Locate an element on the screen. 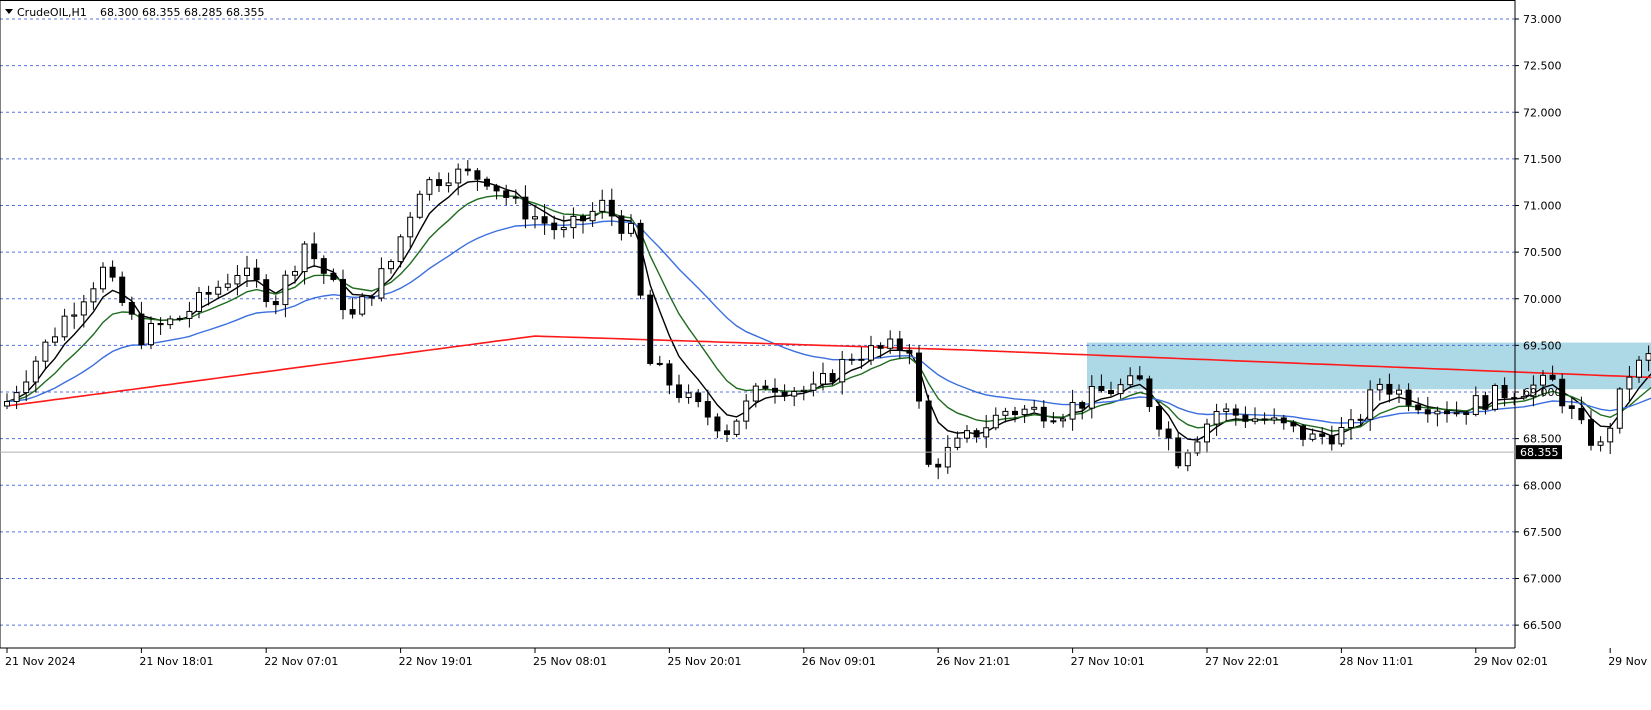 The image size is (1651, 710). y-tick-label: 72.000 is located at coordinates (1542, 112).